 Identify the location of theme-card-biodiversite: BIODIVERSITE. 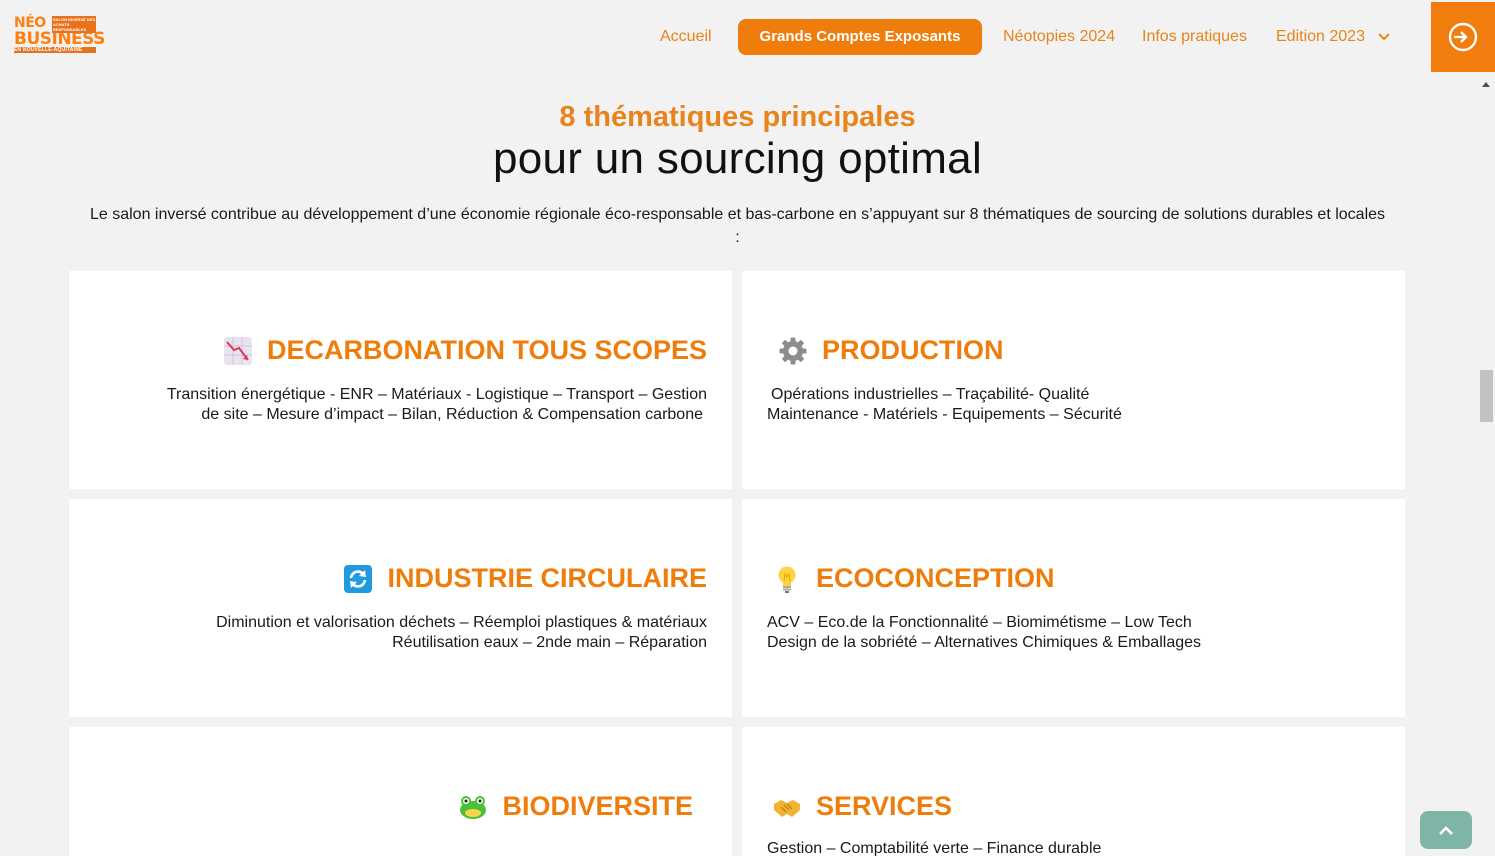
(400, 791).